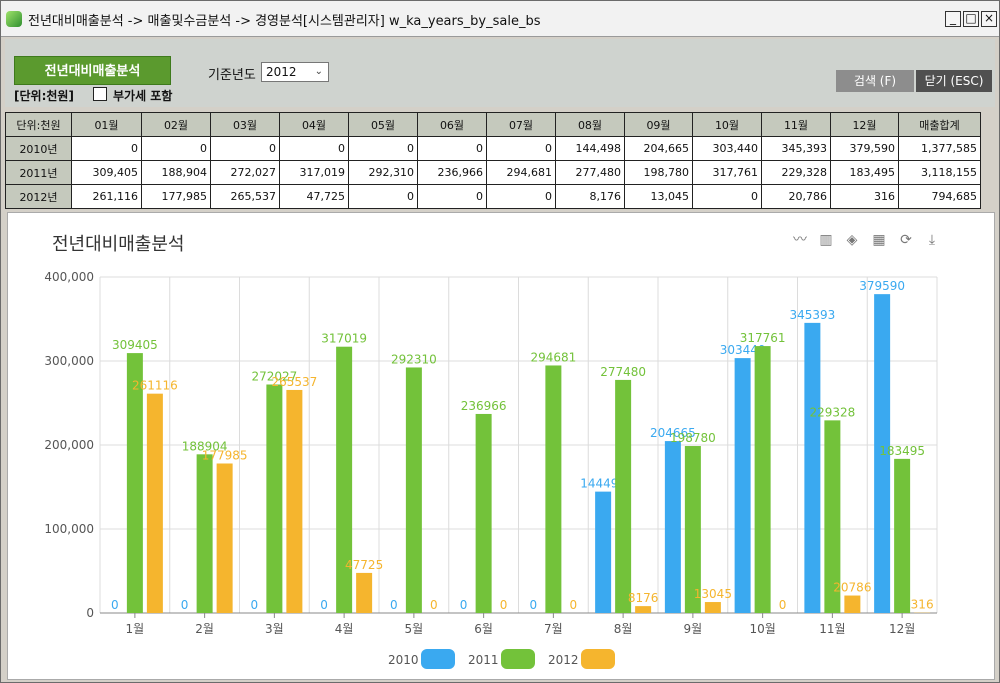 This screenshot has height=683, width=1000. Describe the element at coordinates (658, 196) in the screenshot. I see `table-cell: 13,045` at that location.